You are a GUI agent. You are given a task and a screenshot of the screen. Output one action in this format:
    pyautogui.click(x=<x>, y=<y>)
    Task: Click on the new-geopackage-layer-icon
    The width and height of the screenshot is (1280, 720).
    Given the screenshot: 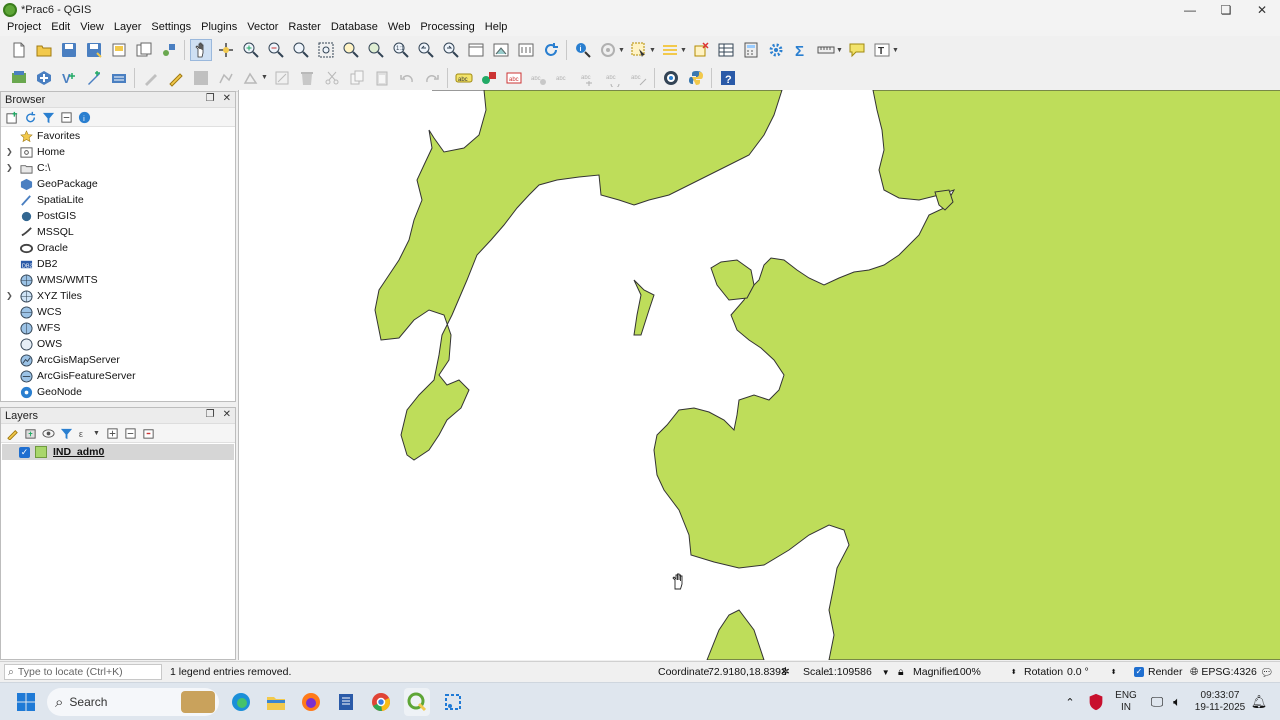 What is the action you would take?
    pyautogui.click(x=44, y=78)
    